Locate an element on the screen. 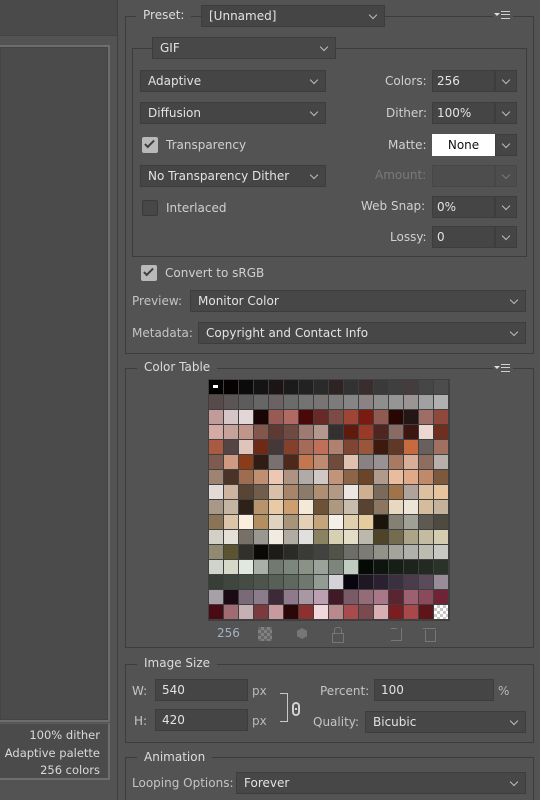 The image size is (540, 800). web-shift-icon is located at coordinates (265, 634).